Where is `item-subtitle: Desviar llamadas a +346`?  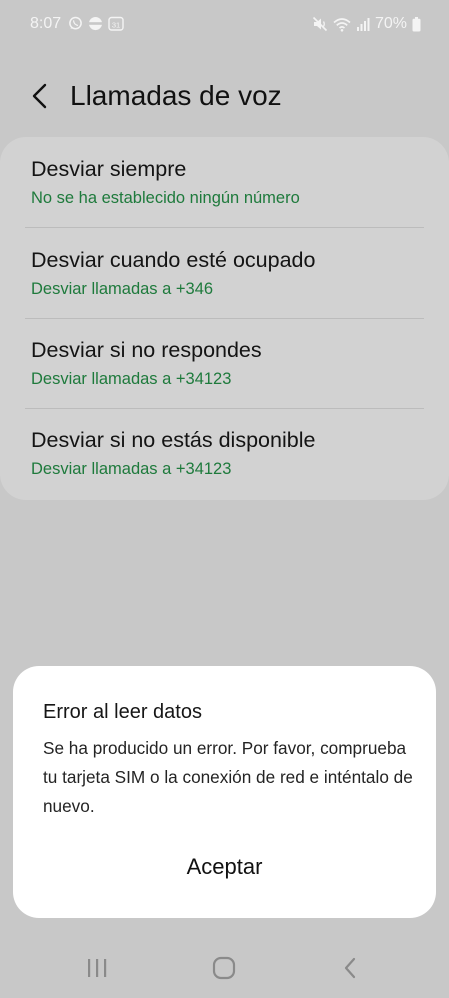
item-subtitle: Desviar llamadas a +346 is located at coordinates (122, 289).